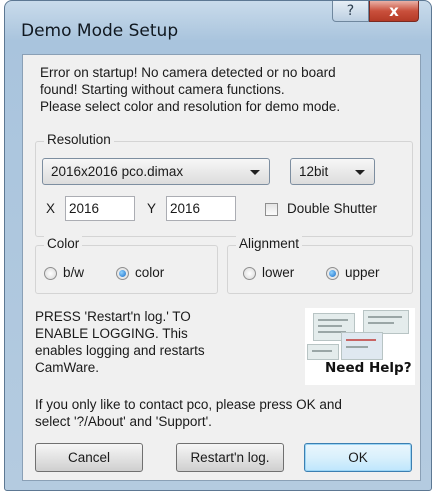  What do you see at coordinates (67, 367) in the screenshot?
I see `logging-info-line-4: CamWare.` at bounding box center [67, 367].